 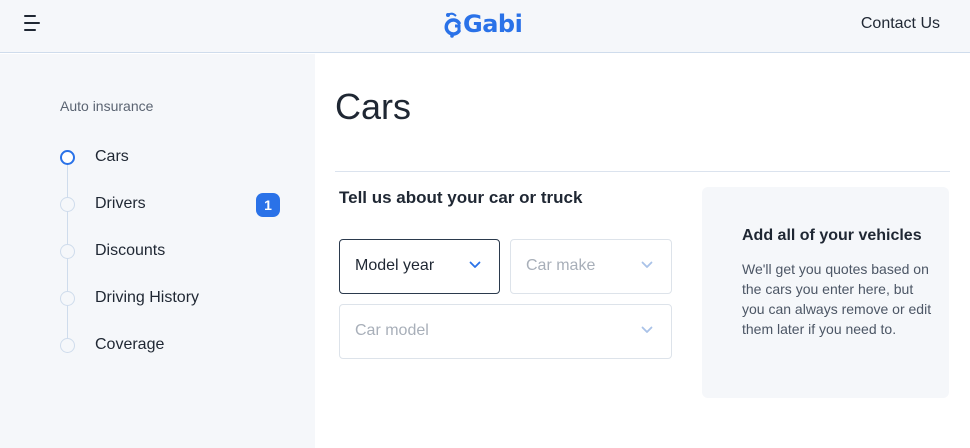 I want to click on contact-us-link: Contact Us, so click(x=900, y=24).